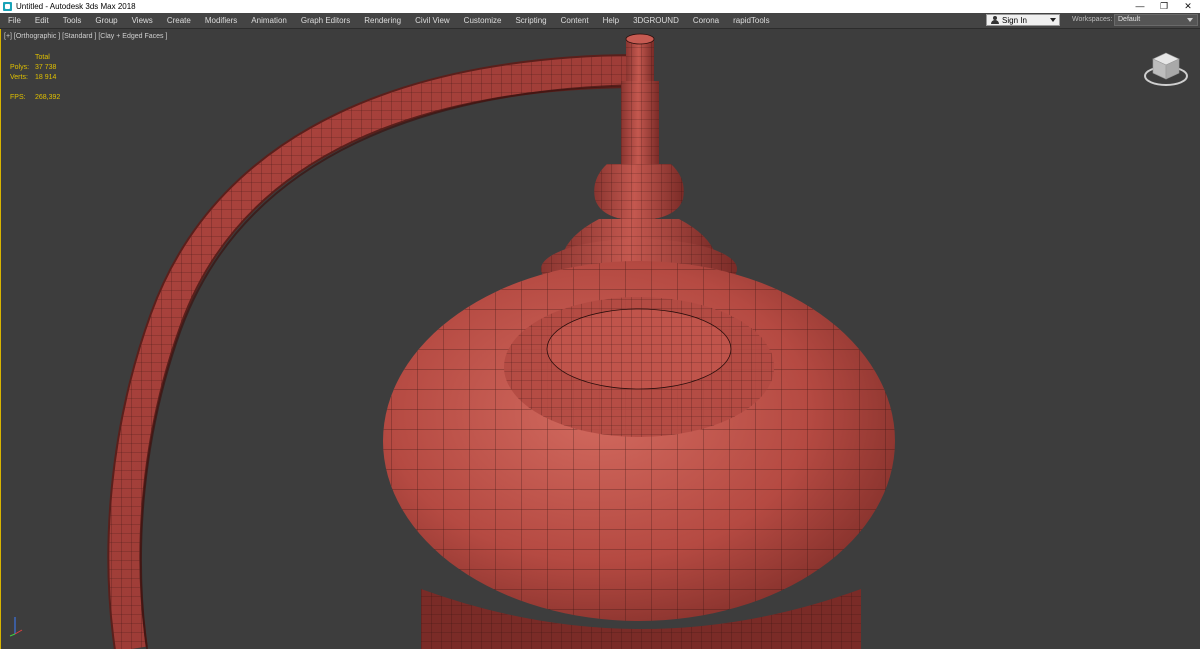 Image resolution: width=1200 pixels, height=649 pixels. What do you see at coordinates (19, 77) in the screenshot?
I see `verts-label: Verts:` at bounding box center [19, 77].